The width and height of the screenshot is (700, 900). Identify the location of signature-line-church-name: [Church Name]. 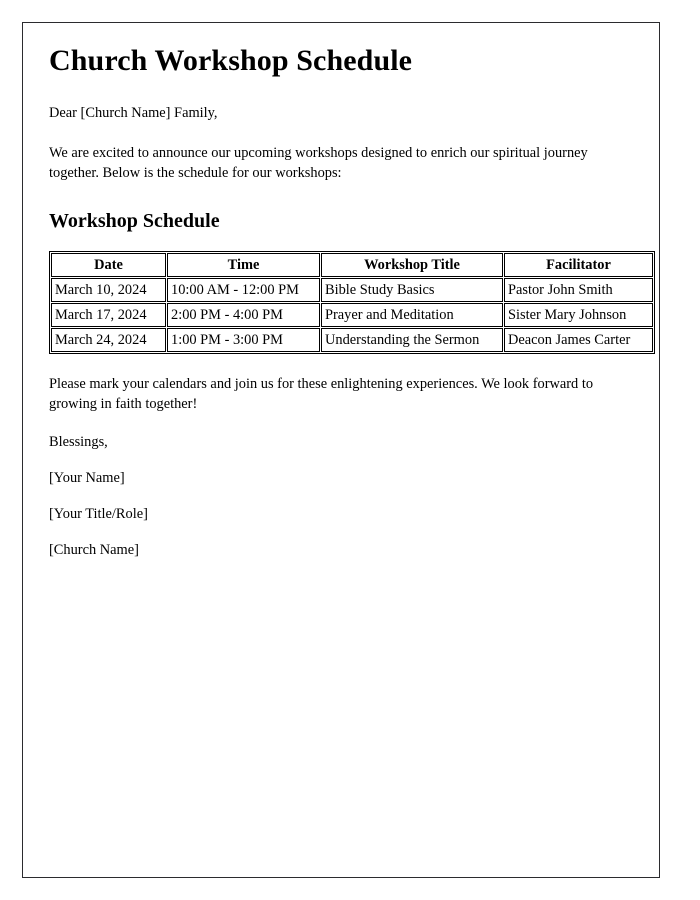
(94, 550).